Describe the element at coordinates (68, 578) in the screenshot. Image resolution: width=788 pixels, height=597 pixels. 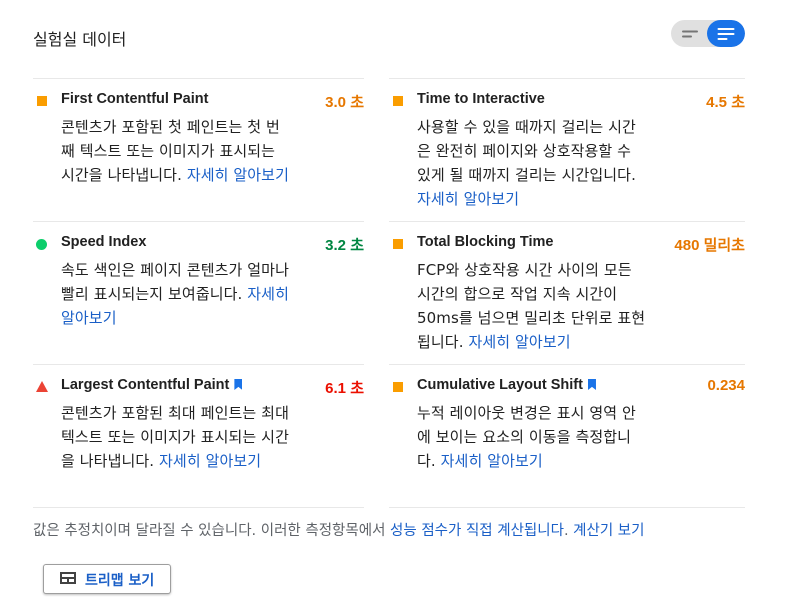
I see `treemap-icon` at that location.